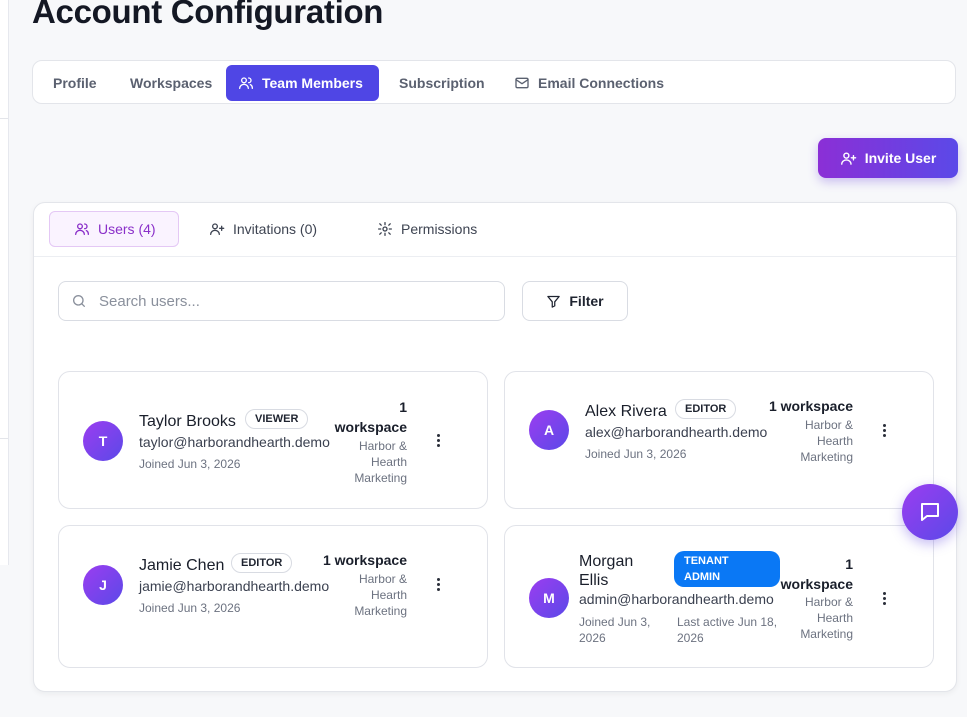 This screenshot has height=717, width=967. I want to click on mail-icon, so click(522, 83).